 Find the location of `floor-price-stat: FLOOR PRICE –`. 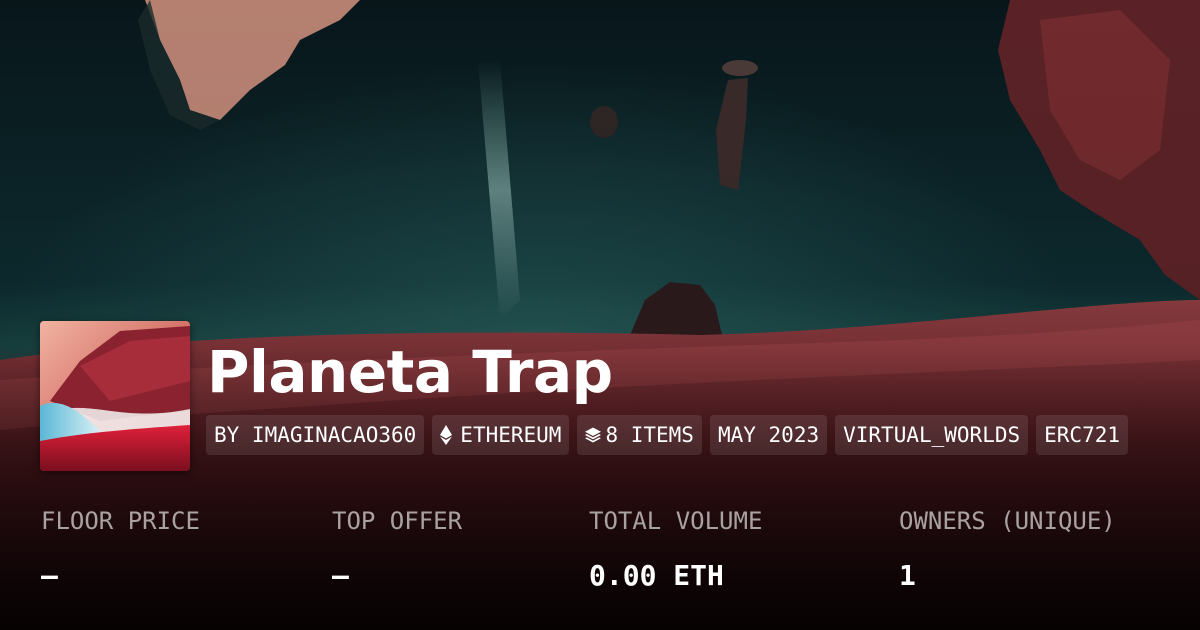

floor-price-stat: FLOOR PRICE – is located at coordinates (120, 549).